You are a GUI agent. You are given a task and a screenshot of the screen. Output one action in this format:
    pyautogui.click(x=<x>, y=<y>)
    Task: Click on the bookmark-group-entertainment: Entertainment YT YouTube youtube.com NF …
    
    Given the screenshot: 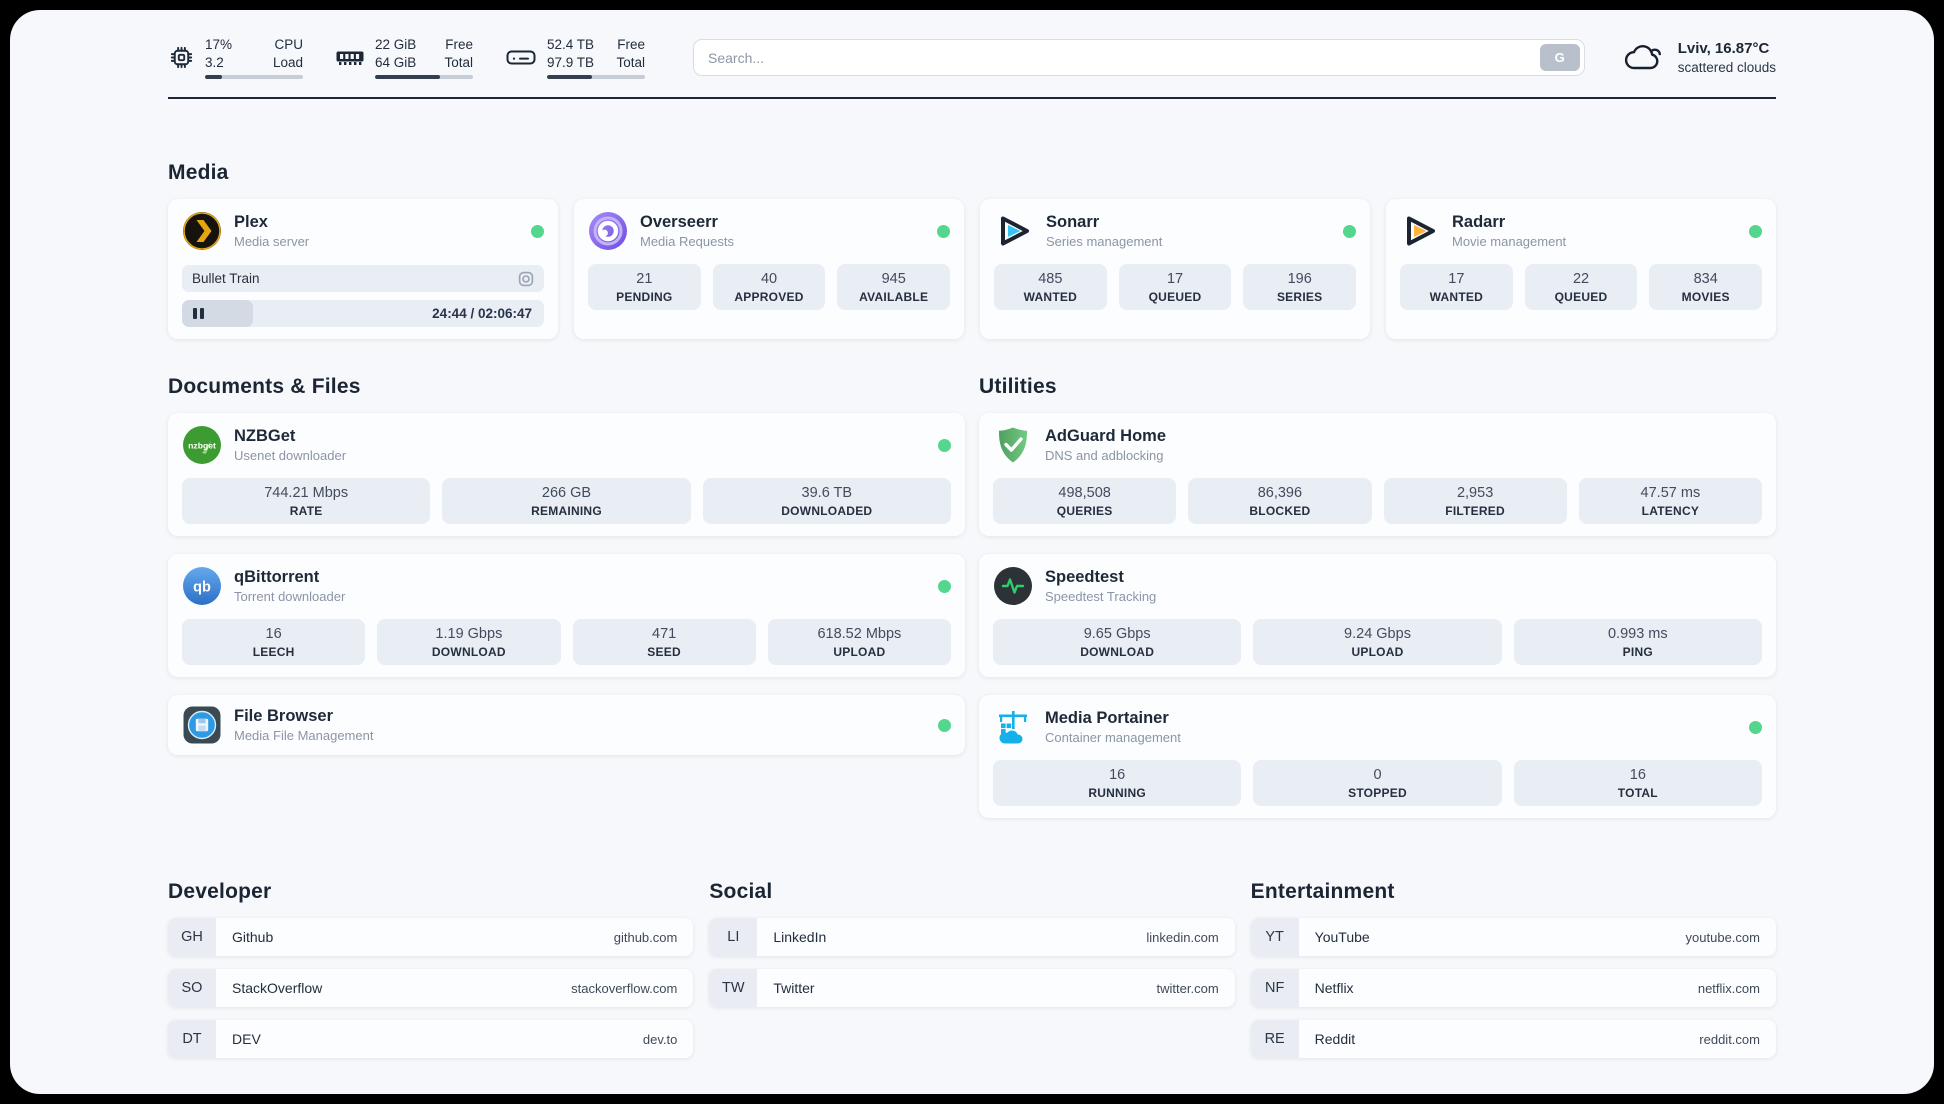 What is the action you would take?
    pyautogui.click(x=1513, y=969)
    